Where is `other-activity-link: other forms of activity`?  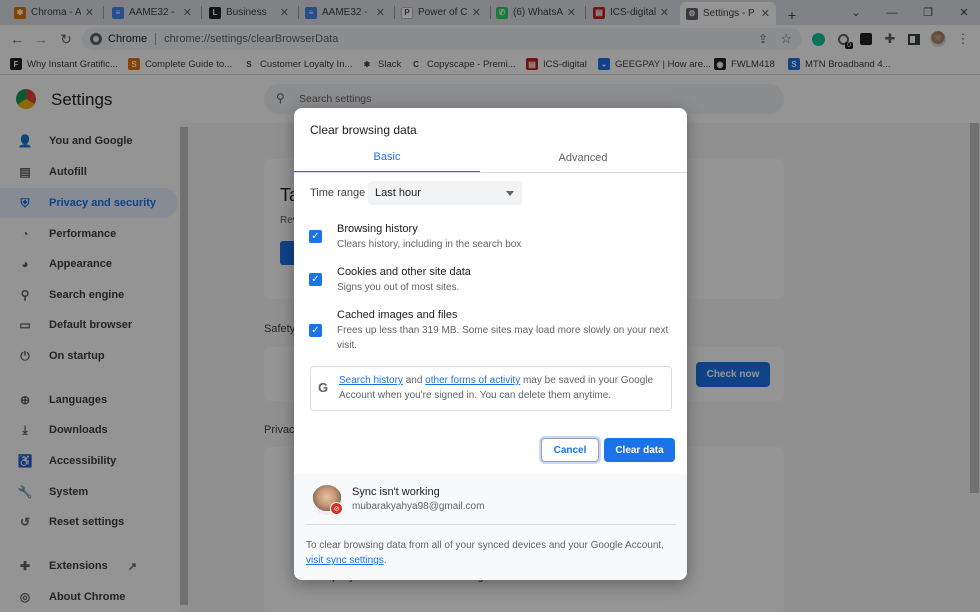
other-activity-link: other forms of activity is located at coordinates (472, 380).